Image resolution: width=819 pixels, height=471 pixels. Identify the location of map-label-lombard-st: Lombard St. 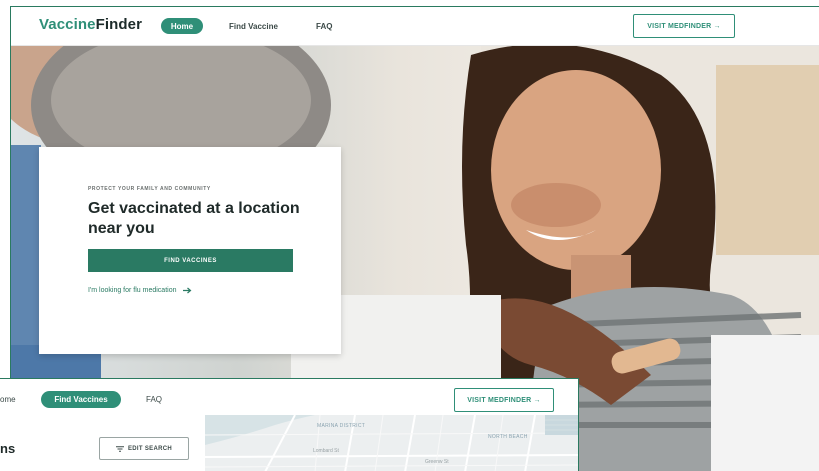
(326, 451).